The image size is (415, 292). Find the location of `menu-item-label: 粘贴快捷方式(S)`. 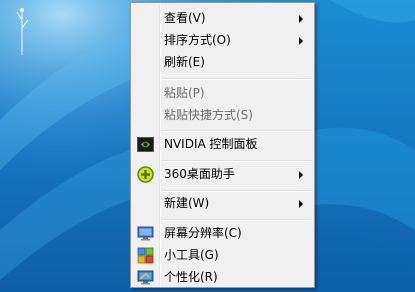

menu-item-label: 粘贴快捷方式(S) is located at coordinates (208, 115).